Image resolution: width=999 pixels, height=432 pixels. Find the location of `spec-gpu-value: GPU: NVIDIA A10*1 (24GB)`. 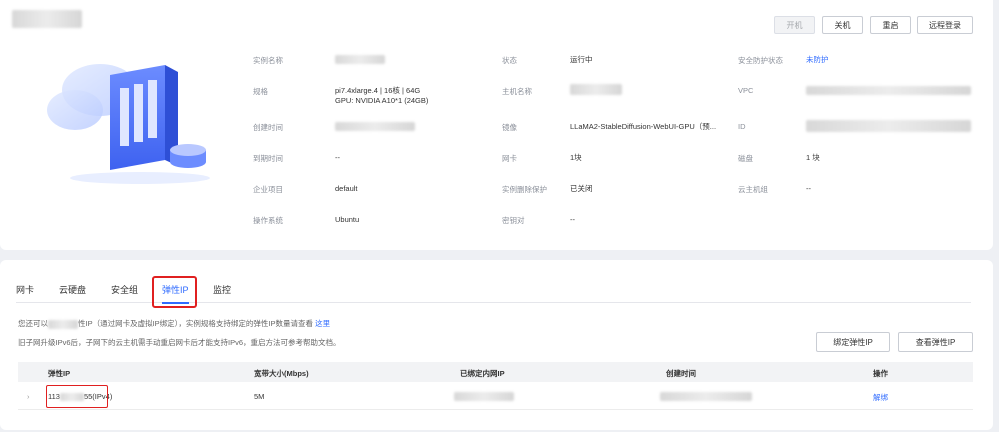

spec-gpu-value: GPU: NVIDIA A10*1 (24GB) is located at coordinates (382, 100).